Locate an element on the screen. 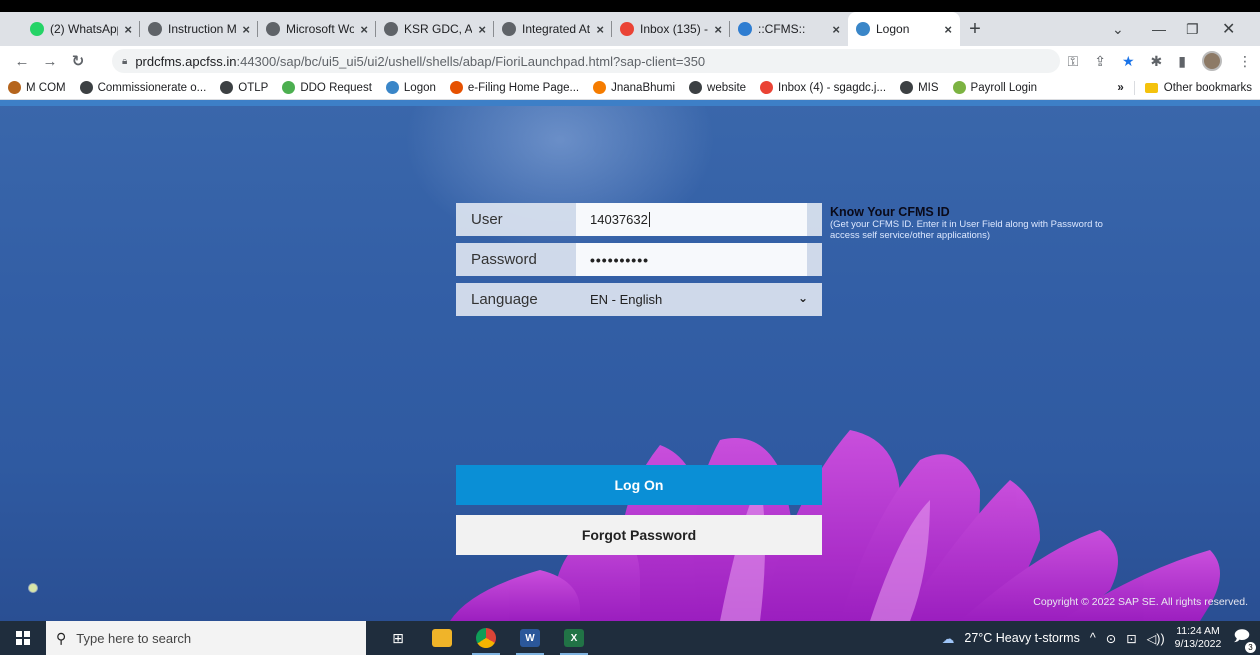  ddo-icon is located at coordinates (289, 87).